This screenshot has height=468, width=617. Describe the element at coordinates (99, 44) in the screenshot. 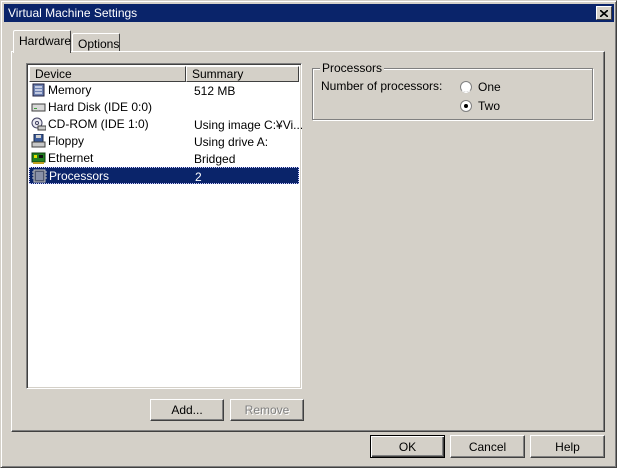

I see `tab-options-label: Options` at that location.